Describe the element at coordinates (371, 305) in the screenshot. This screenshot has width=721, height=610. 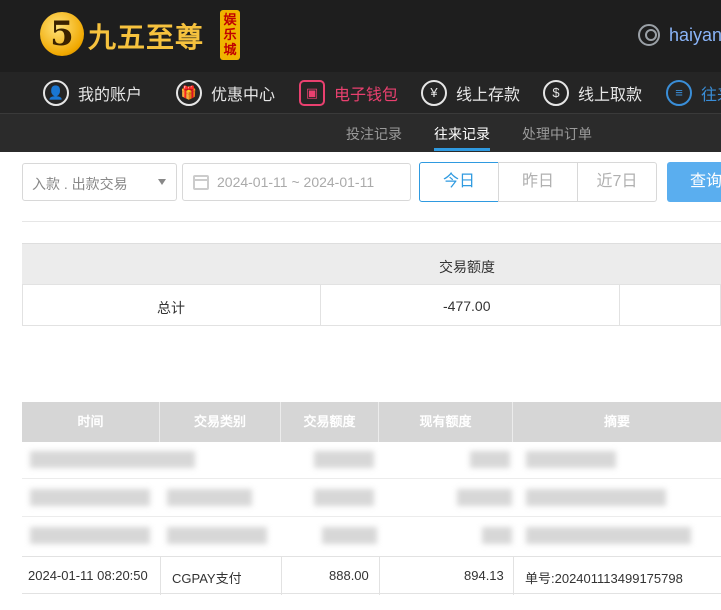
I see `summary-row: 总计 -477.00` at that location.